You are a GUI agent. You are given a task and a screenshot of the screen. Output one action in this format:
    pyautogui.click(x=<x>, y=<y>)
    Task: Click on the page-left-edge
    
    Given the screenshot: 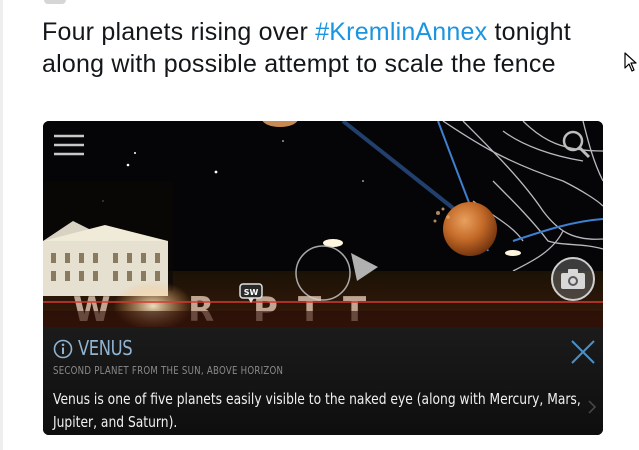 What is the action you would take?
    pyautogui.click(x=1, y=225)
    